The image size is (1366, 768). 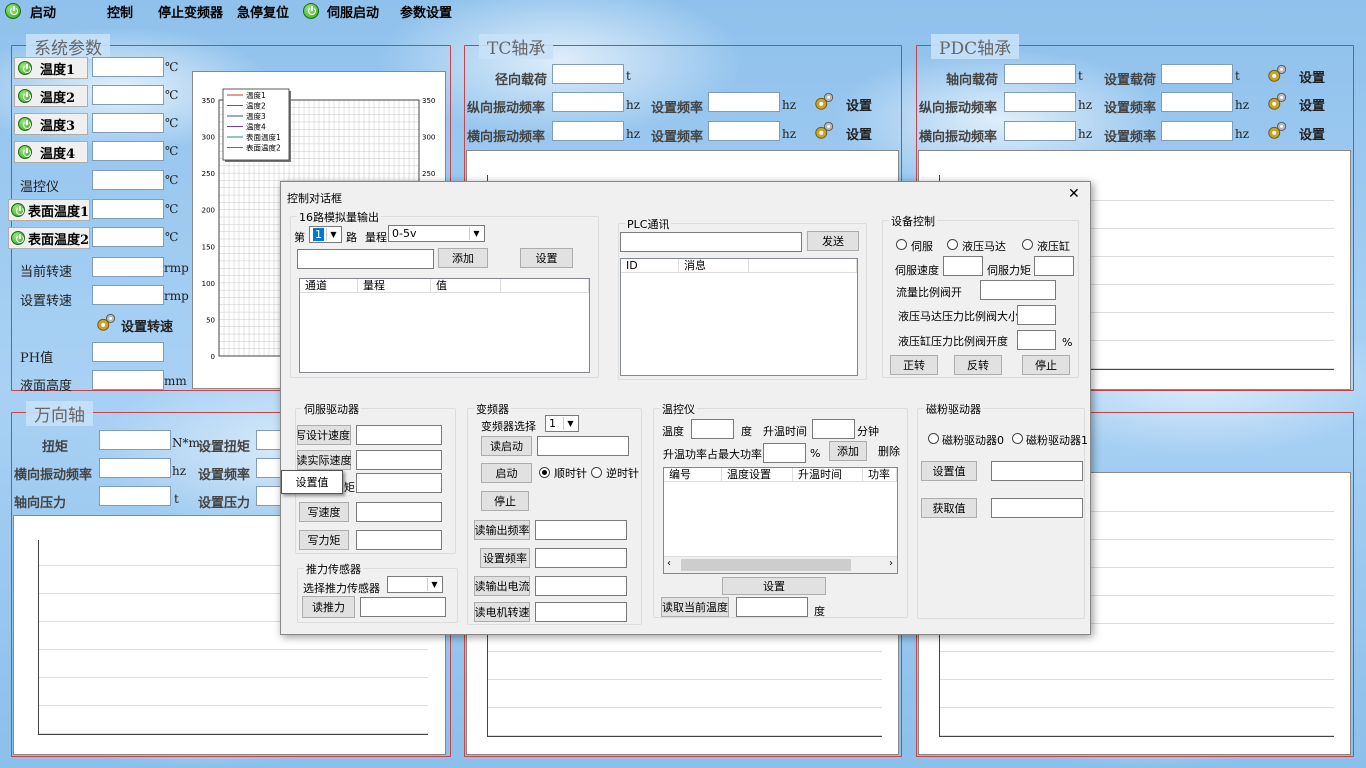 What do you see at coordinates (128, 180) in the screenshot?
I see `temp-controller-field` at bounding box center [128, 180].